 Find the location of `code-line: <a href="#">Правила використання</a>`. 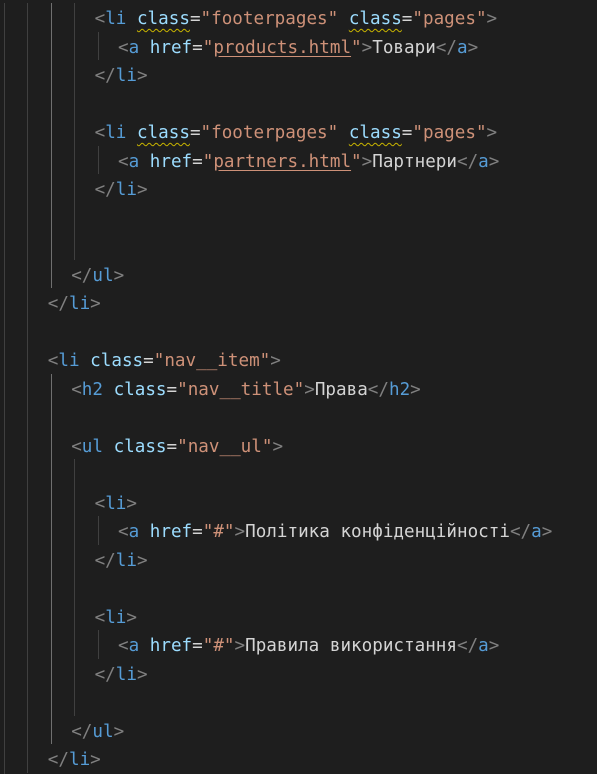

code-line: <a href="#">Правила використання</a> is located at coordinates (308, 646).